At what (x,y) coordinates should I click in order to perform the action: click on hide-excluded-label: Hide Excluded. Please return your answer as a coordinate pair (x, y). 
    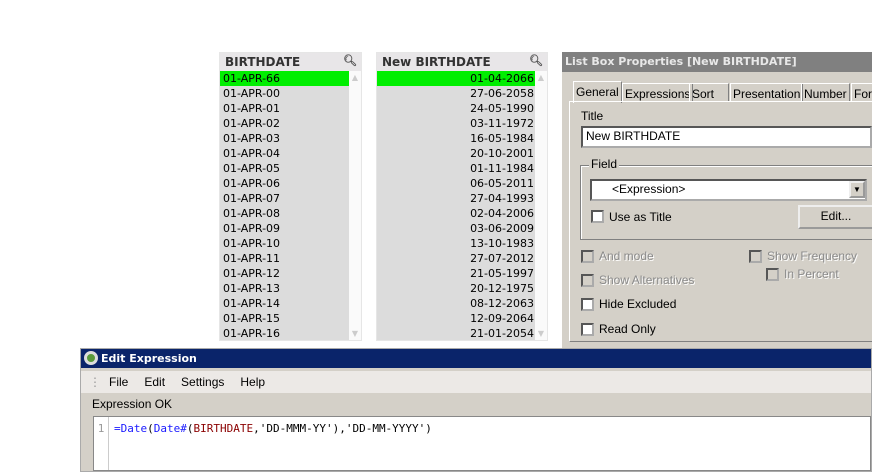
    Looking at the image, I should click on (638, 304).